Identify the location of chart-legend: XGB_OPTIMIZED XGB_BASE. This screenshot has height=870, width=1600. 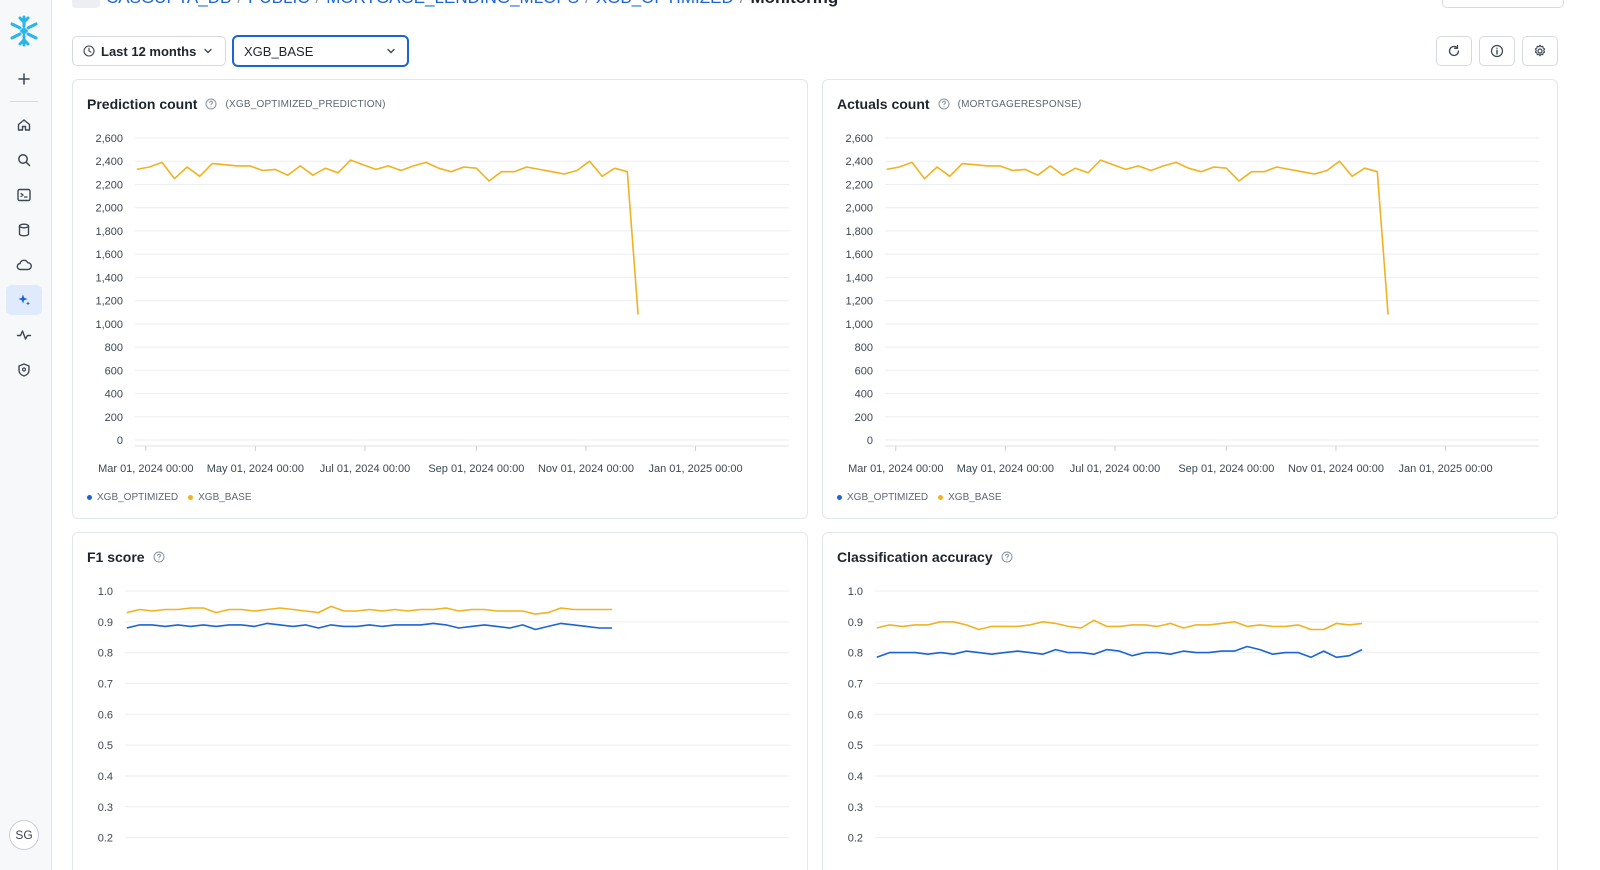
(171, 497).